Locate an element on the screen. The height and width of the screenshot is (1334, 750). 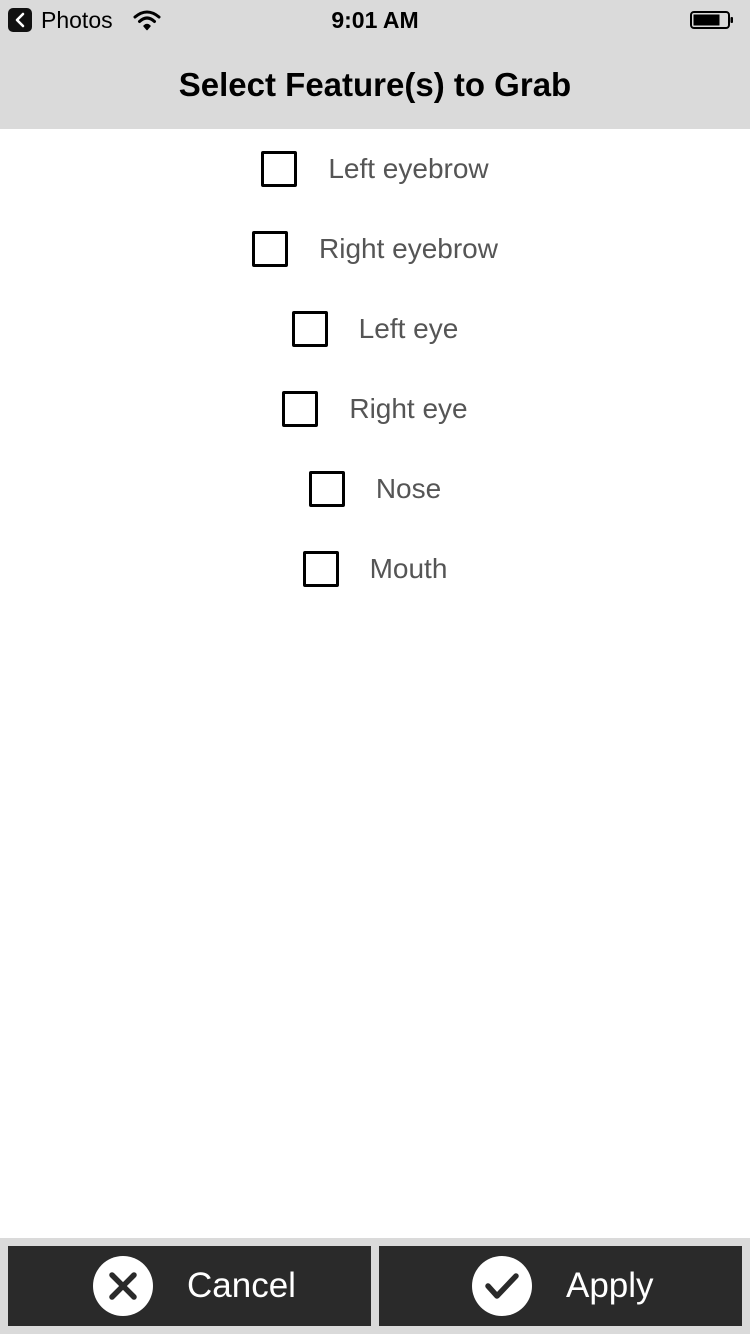
feature-item-left-eyebrow: Left eyebrow is located at coordinates (375, 169).